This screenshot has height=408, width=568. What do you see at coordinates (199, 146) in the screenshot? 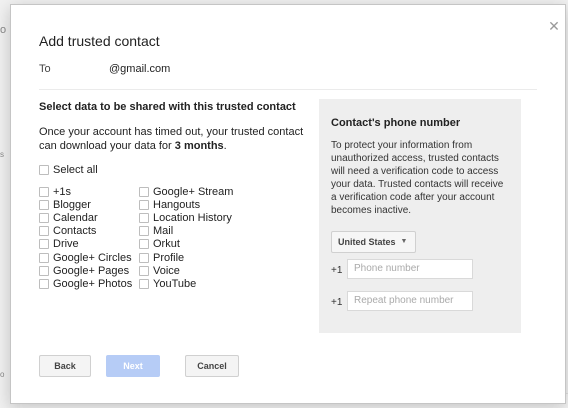
I see `description-duration: 3 months` at bounding box center [199, 146].